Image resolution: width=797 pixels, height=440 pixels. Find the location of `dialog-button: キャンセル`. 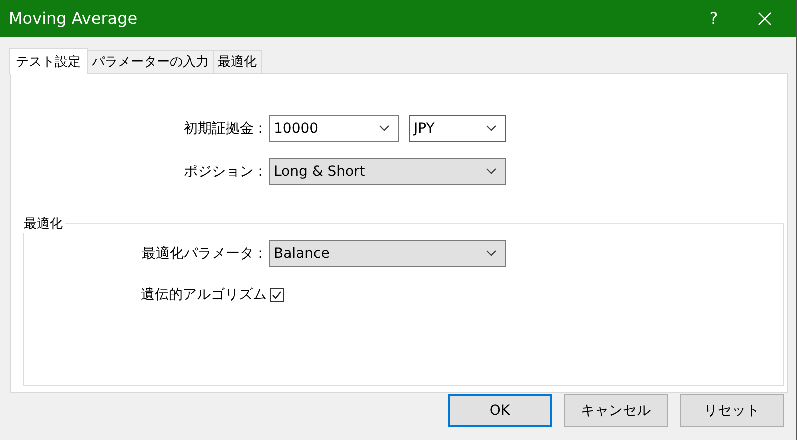

dialog-button: キャンセル is located at coordinates (616, 410).